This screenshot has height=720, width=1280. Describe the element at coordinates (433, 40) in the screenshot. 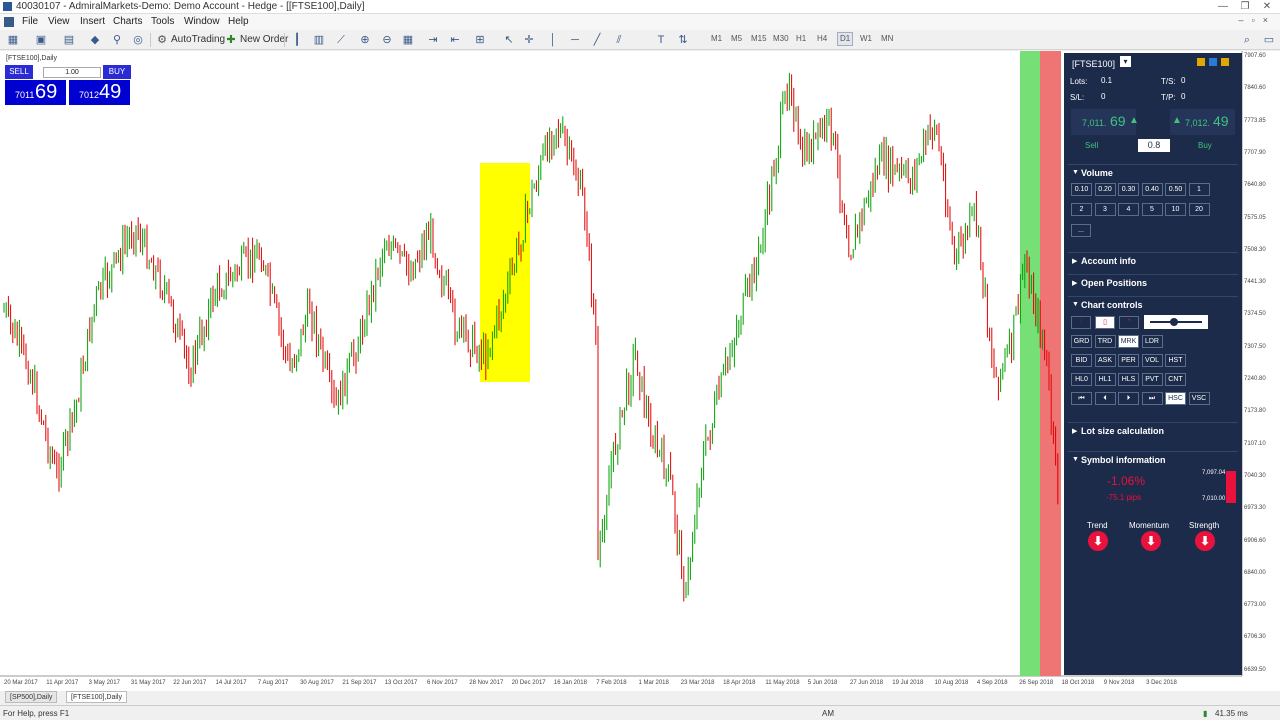

I see `chart-shift-icon: ⇥` at that location.